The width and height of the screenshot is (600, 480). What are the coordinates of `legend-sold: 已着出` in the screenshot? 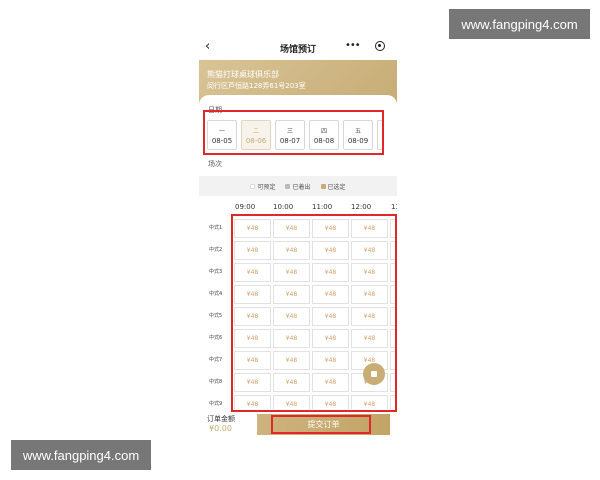 It's located at (298, 186).